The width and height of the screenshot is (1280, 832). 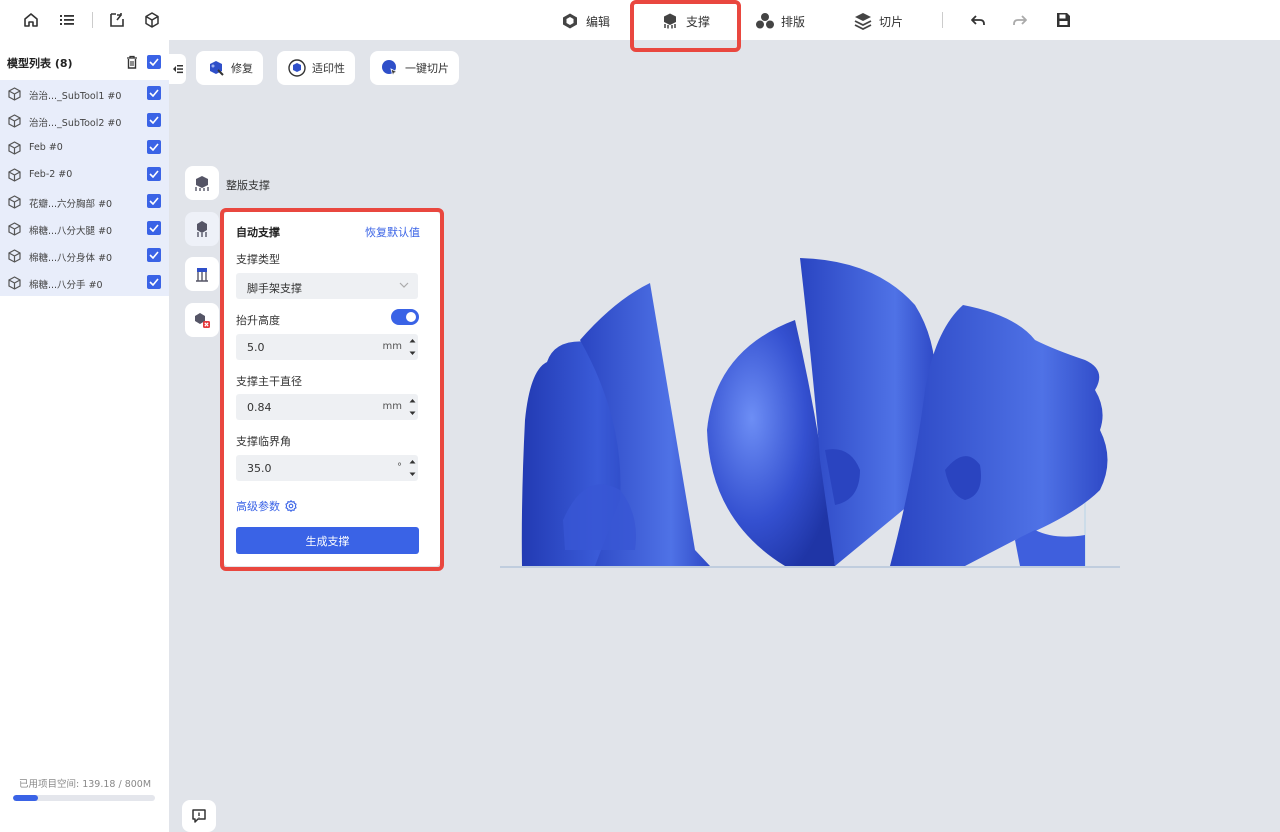 What do you see at coordinates (765, 21) in the screenshot?
I see `layout-icon` at bounding box center [765, 21].